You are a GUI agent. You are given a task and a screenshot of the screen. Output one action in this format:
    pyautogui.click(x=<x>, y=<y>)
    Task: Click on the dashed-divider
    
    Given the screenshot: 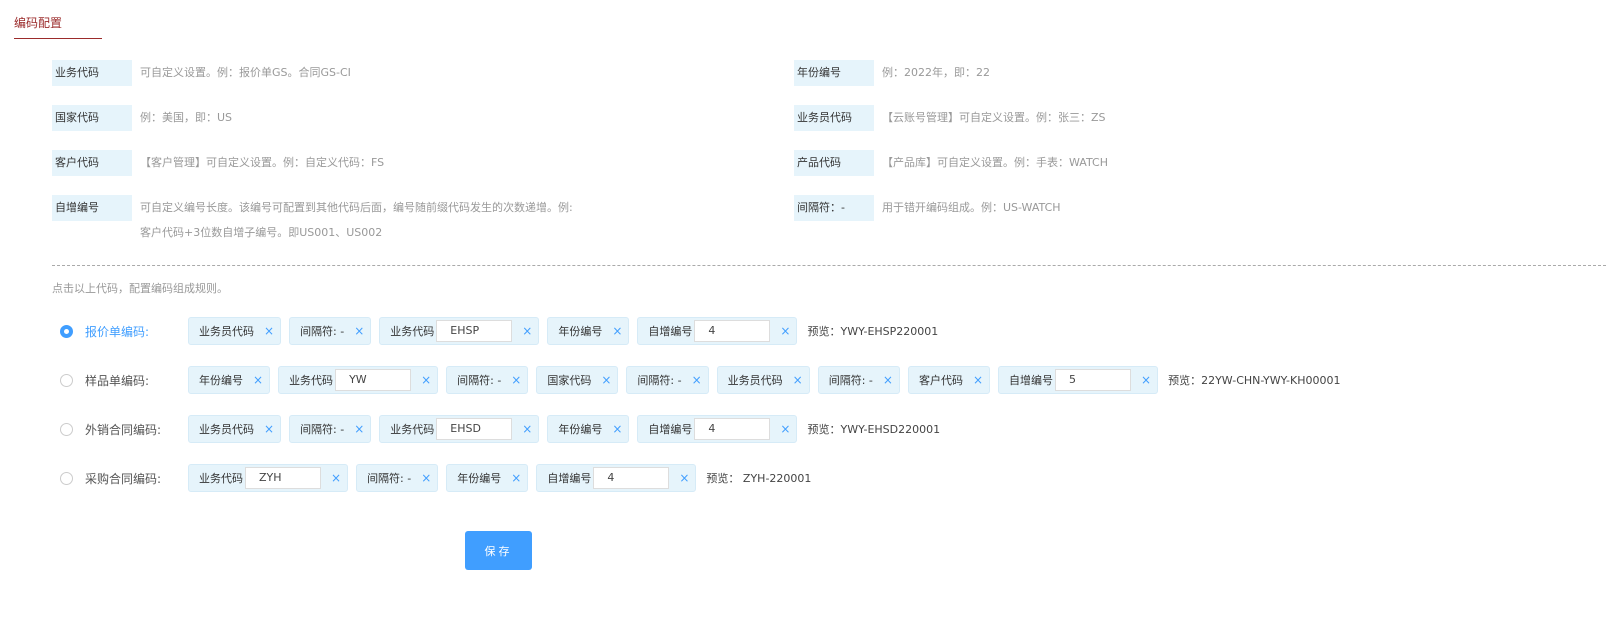 What is the action you would take?
    pyautogui.click(x=829, y=265)
    